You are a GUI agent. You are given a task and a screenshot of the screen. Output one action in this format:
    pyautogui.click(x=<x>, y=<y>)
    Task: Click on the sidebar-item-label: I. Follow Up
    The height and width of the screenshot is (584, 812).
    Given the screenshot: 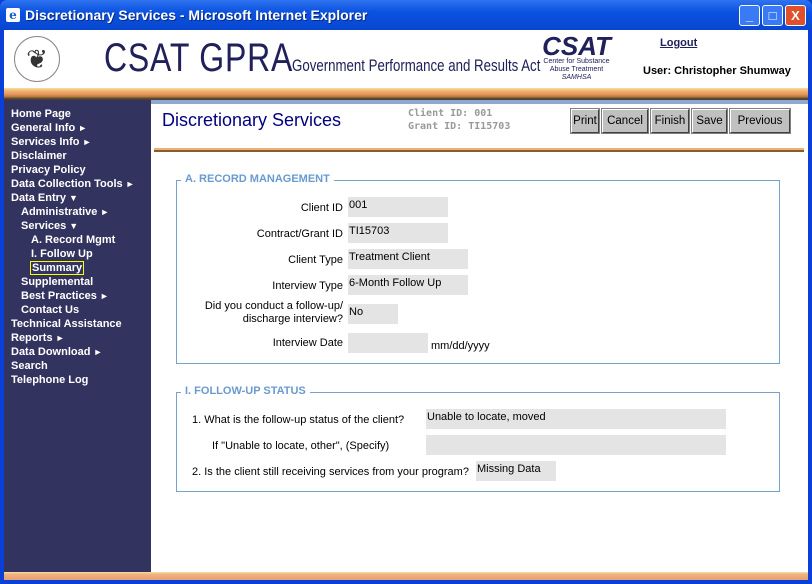 What is the action you would take?
    pyautogui.click(x=62, y=254)
    